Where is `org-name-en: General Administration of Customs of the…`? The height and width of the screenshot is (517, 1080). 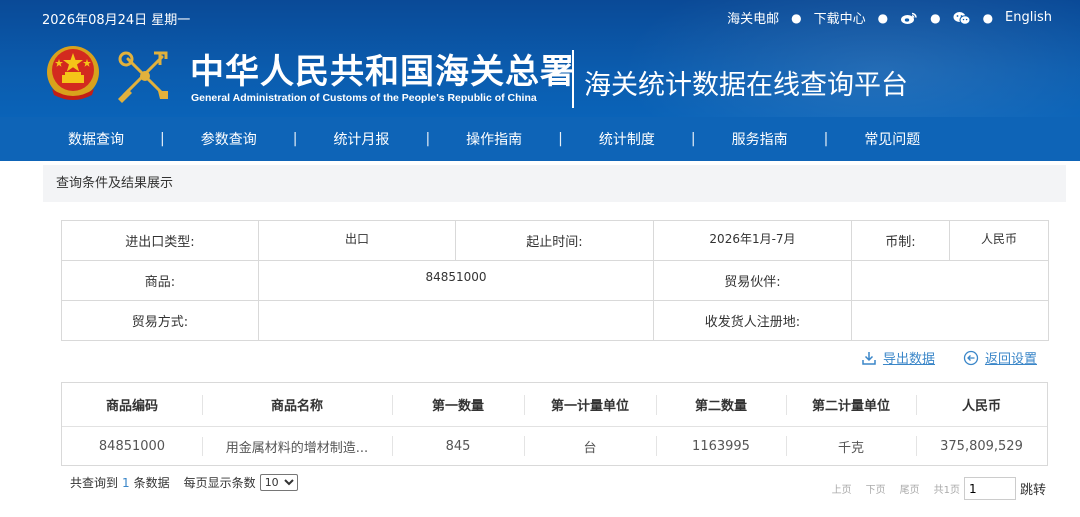 org-name-en: General Administration of Customs of the… is located at coordinates (364, 98).